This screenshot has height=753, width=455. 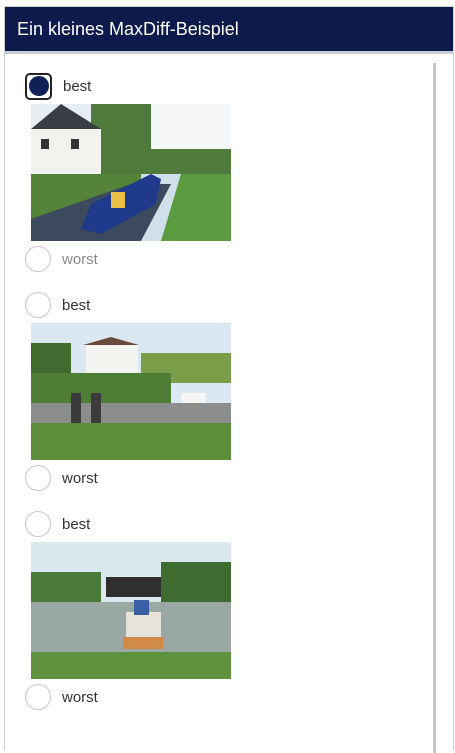 What do you see at coordinates (38, 697) in the screenshot?
I see `item-3-worst-radio` at bounding box center [38, 697].